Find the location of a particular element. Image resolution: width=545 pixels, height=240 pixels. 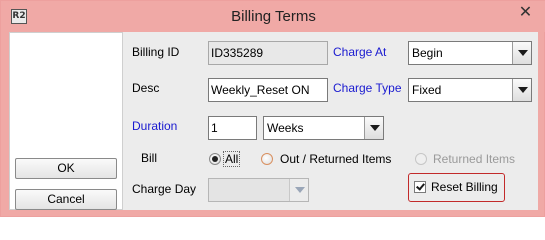

duration-field: 1 is located at coordinates (232, 128).